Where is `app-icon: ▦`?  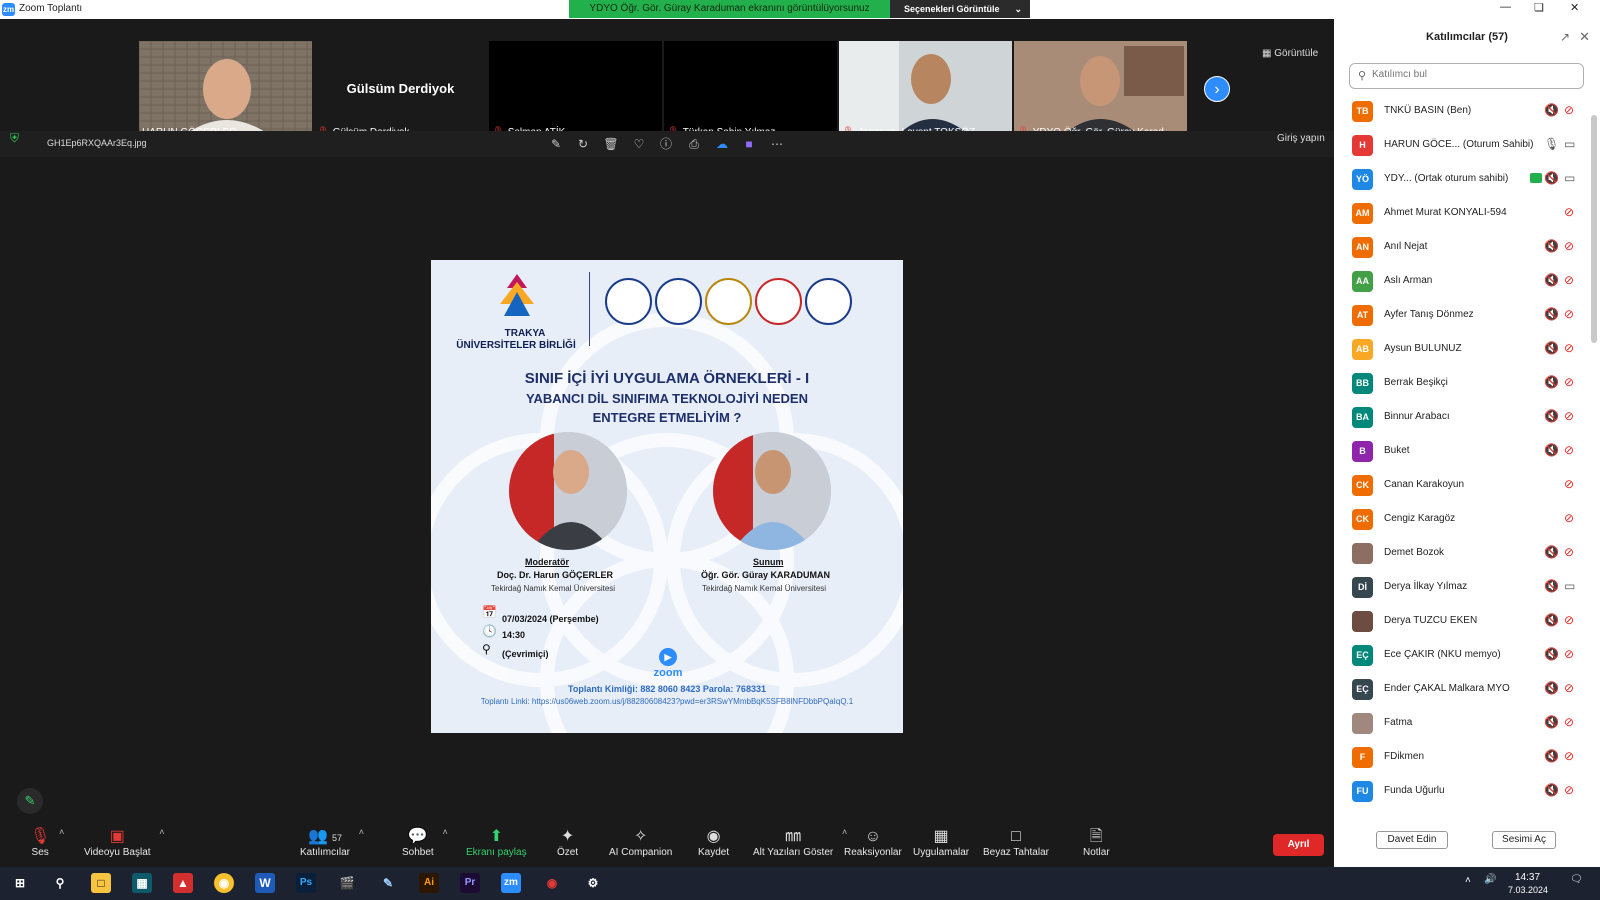
app-icon: ▦ is located at coordinates (142, 883).